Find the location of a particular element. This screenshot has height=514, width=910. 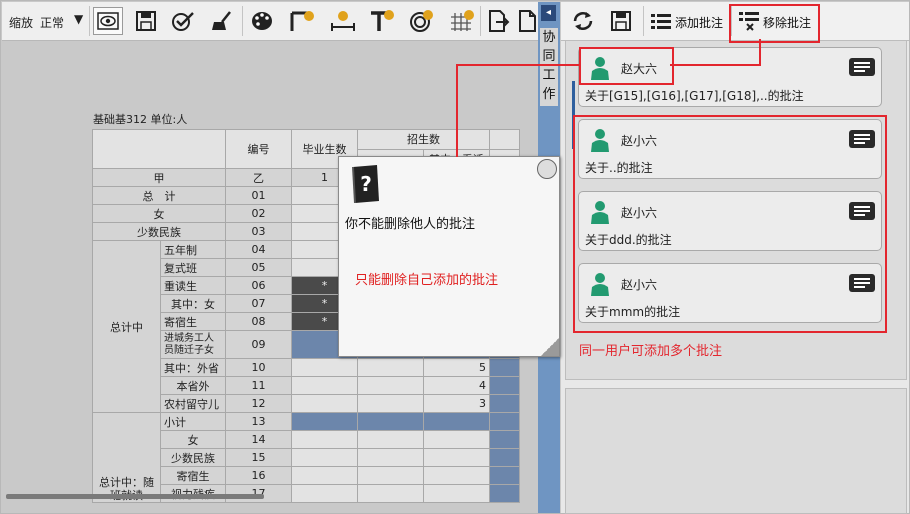

eye-icon is located at coordinates (108, 21).